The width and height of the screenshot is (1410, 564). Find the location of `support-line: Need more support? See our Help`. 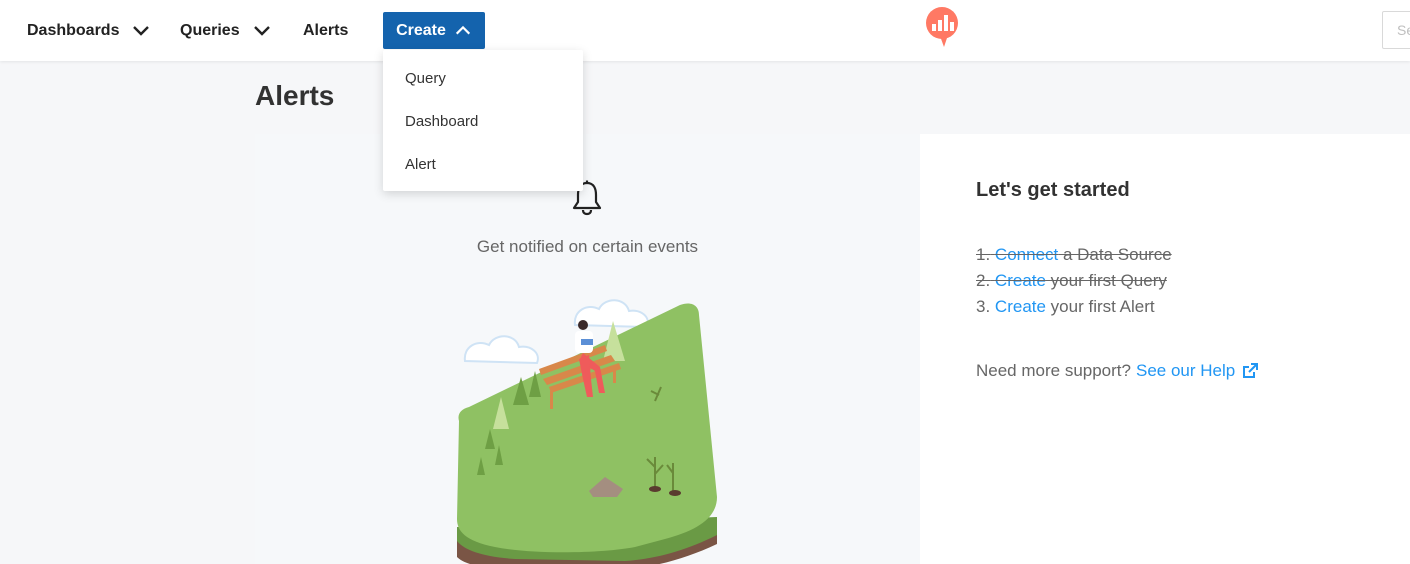

support-line: Need more support? See our Help is located at coordinates (1117, 371).